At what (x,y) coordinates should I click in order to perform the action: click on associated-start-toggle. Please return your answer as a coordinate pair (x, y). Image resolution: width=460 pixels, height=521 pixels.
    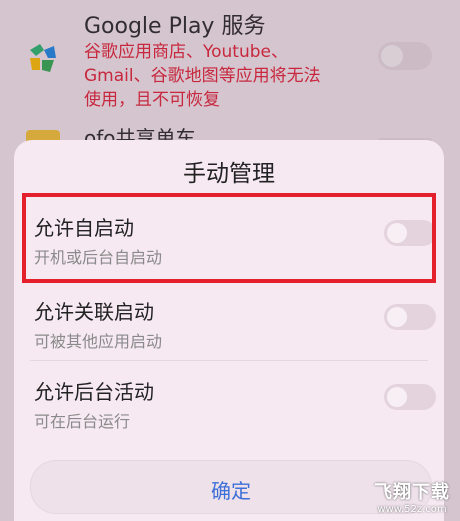
    Looking at the image, I should click on (410, 317).